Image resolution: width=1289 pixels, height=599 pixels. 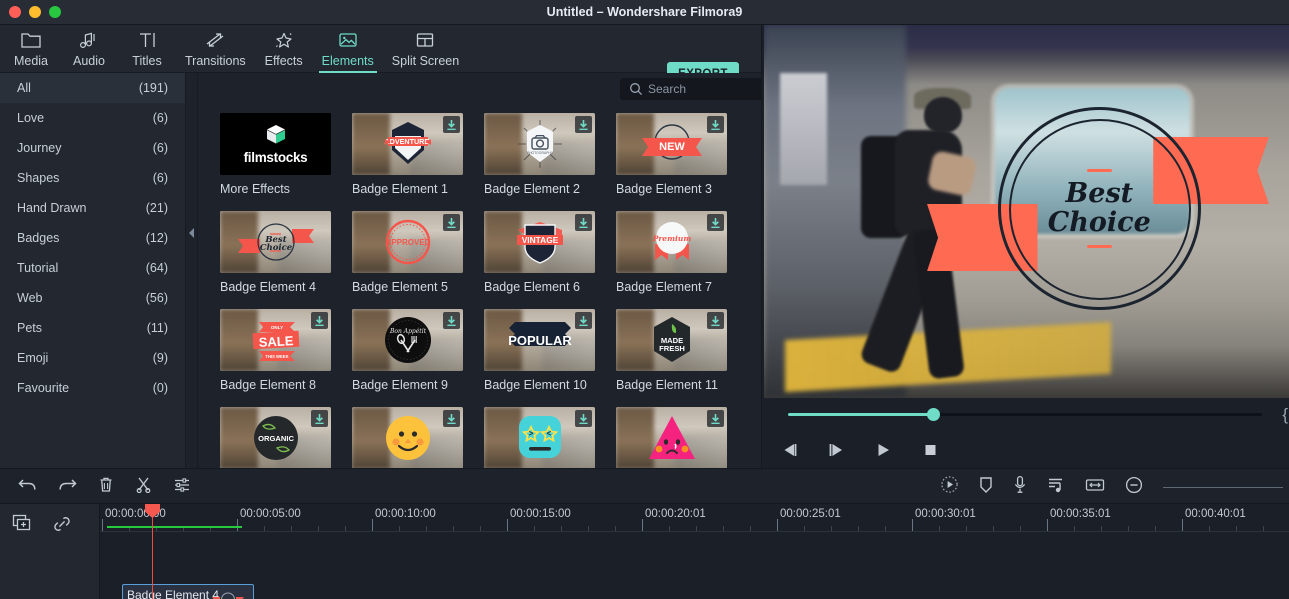 I want to click on play-icon, so click(x=883, y=450).